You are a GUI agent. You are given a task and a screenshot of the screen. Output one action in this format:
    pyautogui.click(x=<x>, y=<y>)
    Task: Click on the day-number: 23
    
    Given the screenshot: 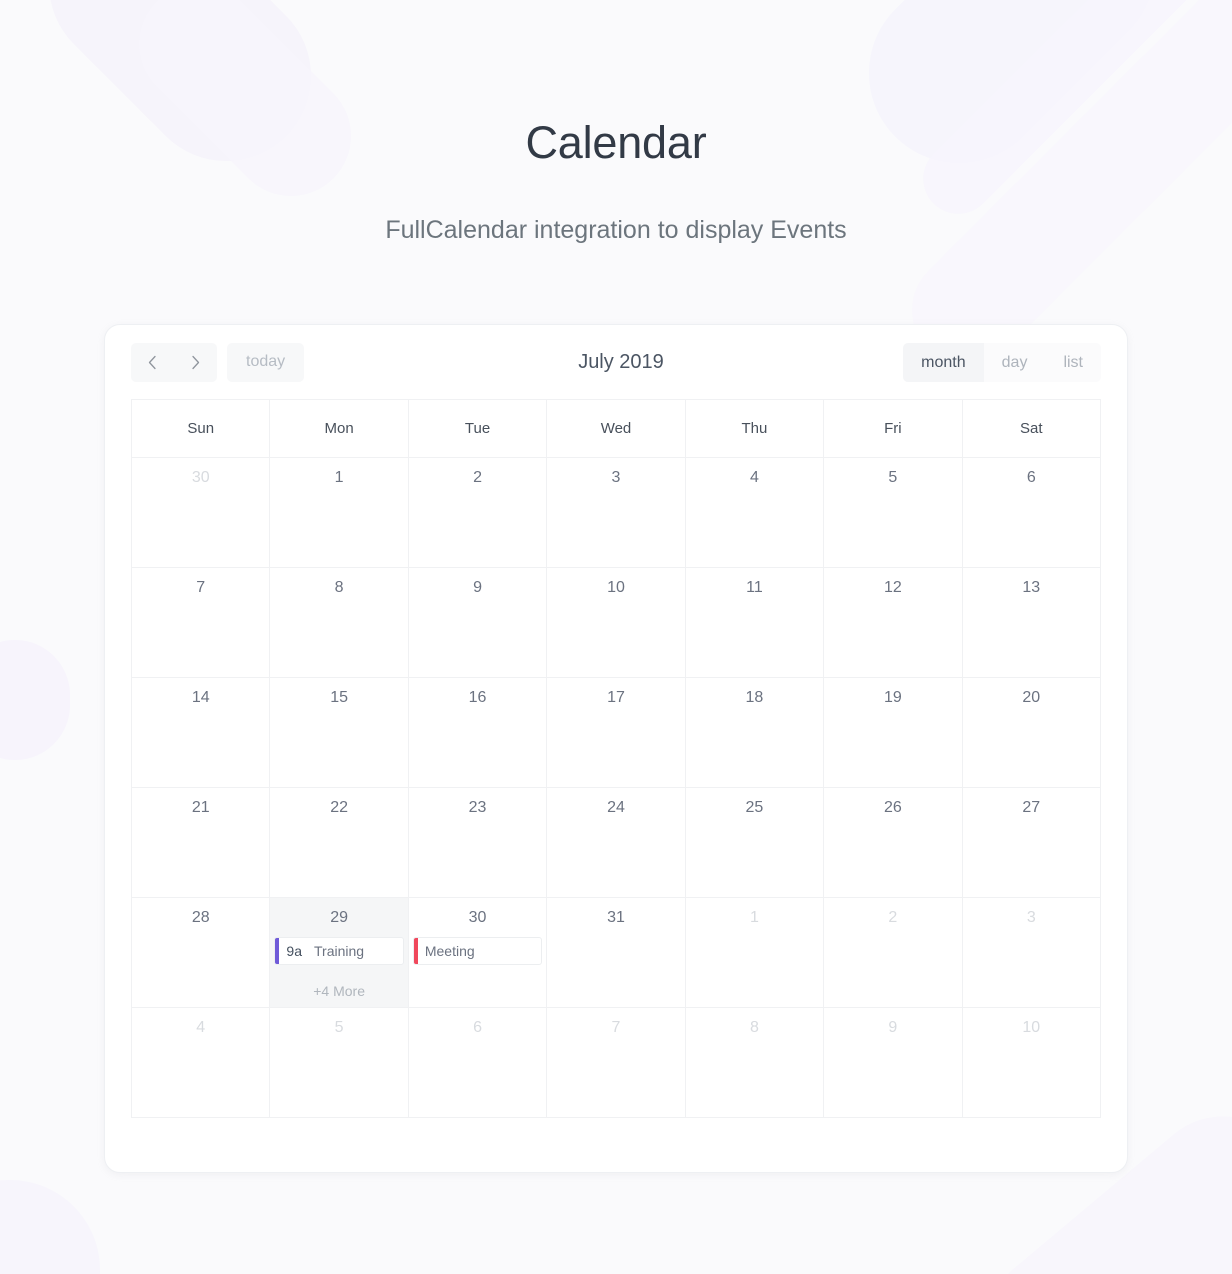 What is the action you would take?
    pyautogui.click(x=477, y=807)
    